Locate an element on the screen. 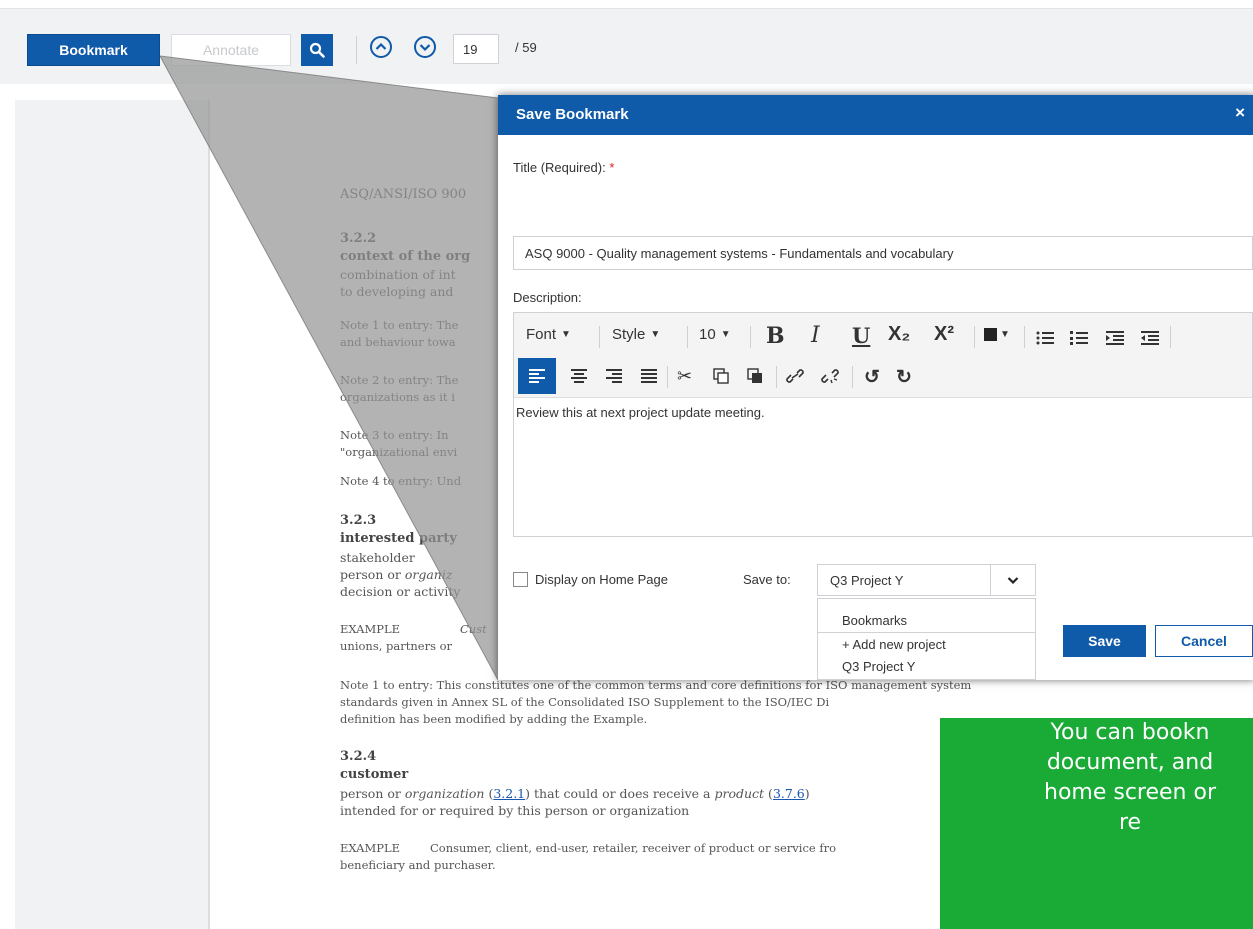  title-label: Title (Required): * is located at coordinates (563, 167).